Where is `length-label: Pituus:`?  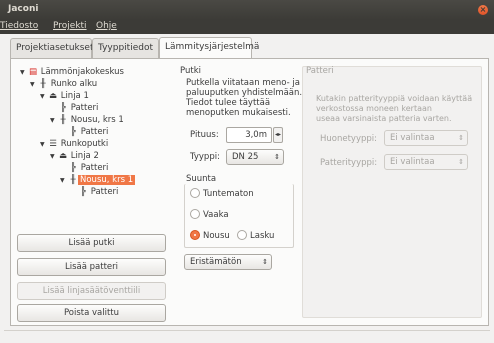
length-label: Pituus: is located at coordinates (204, 135).